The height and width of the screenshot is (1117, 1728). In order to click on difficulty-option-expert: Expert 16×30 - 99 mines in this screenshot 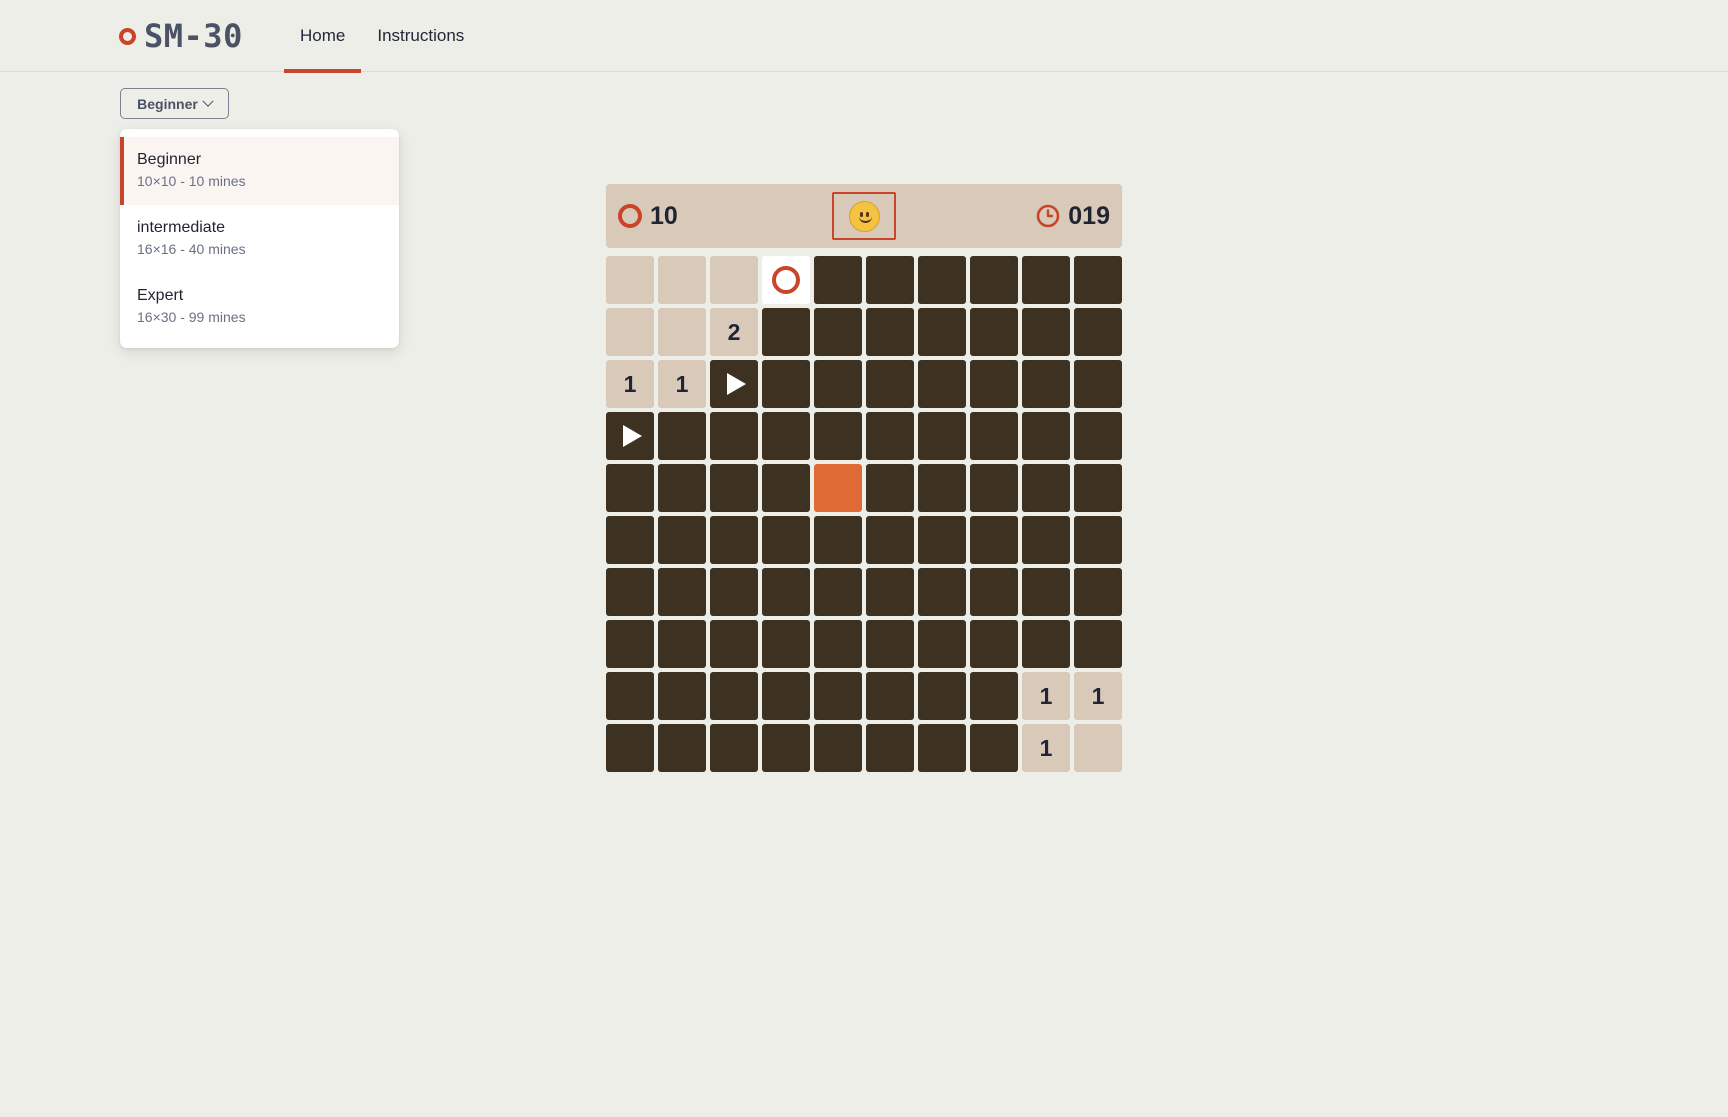, I will do `click(259, 307)`.